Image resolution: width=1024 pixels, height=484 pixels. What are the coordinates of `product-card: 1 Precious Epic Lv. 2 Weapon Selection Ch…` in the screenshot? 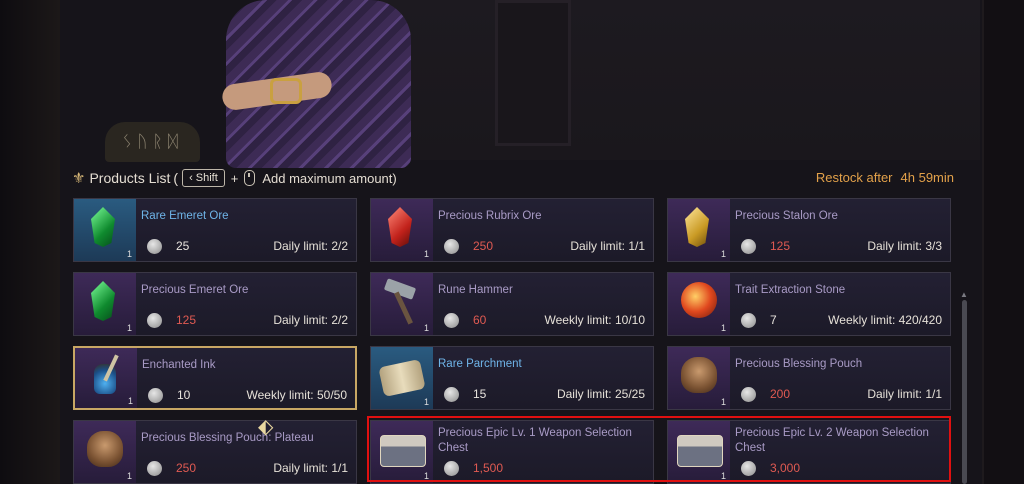 It's located at (809, 452).